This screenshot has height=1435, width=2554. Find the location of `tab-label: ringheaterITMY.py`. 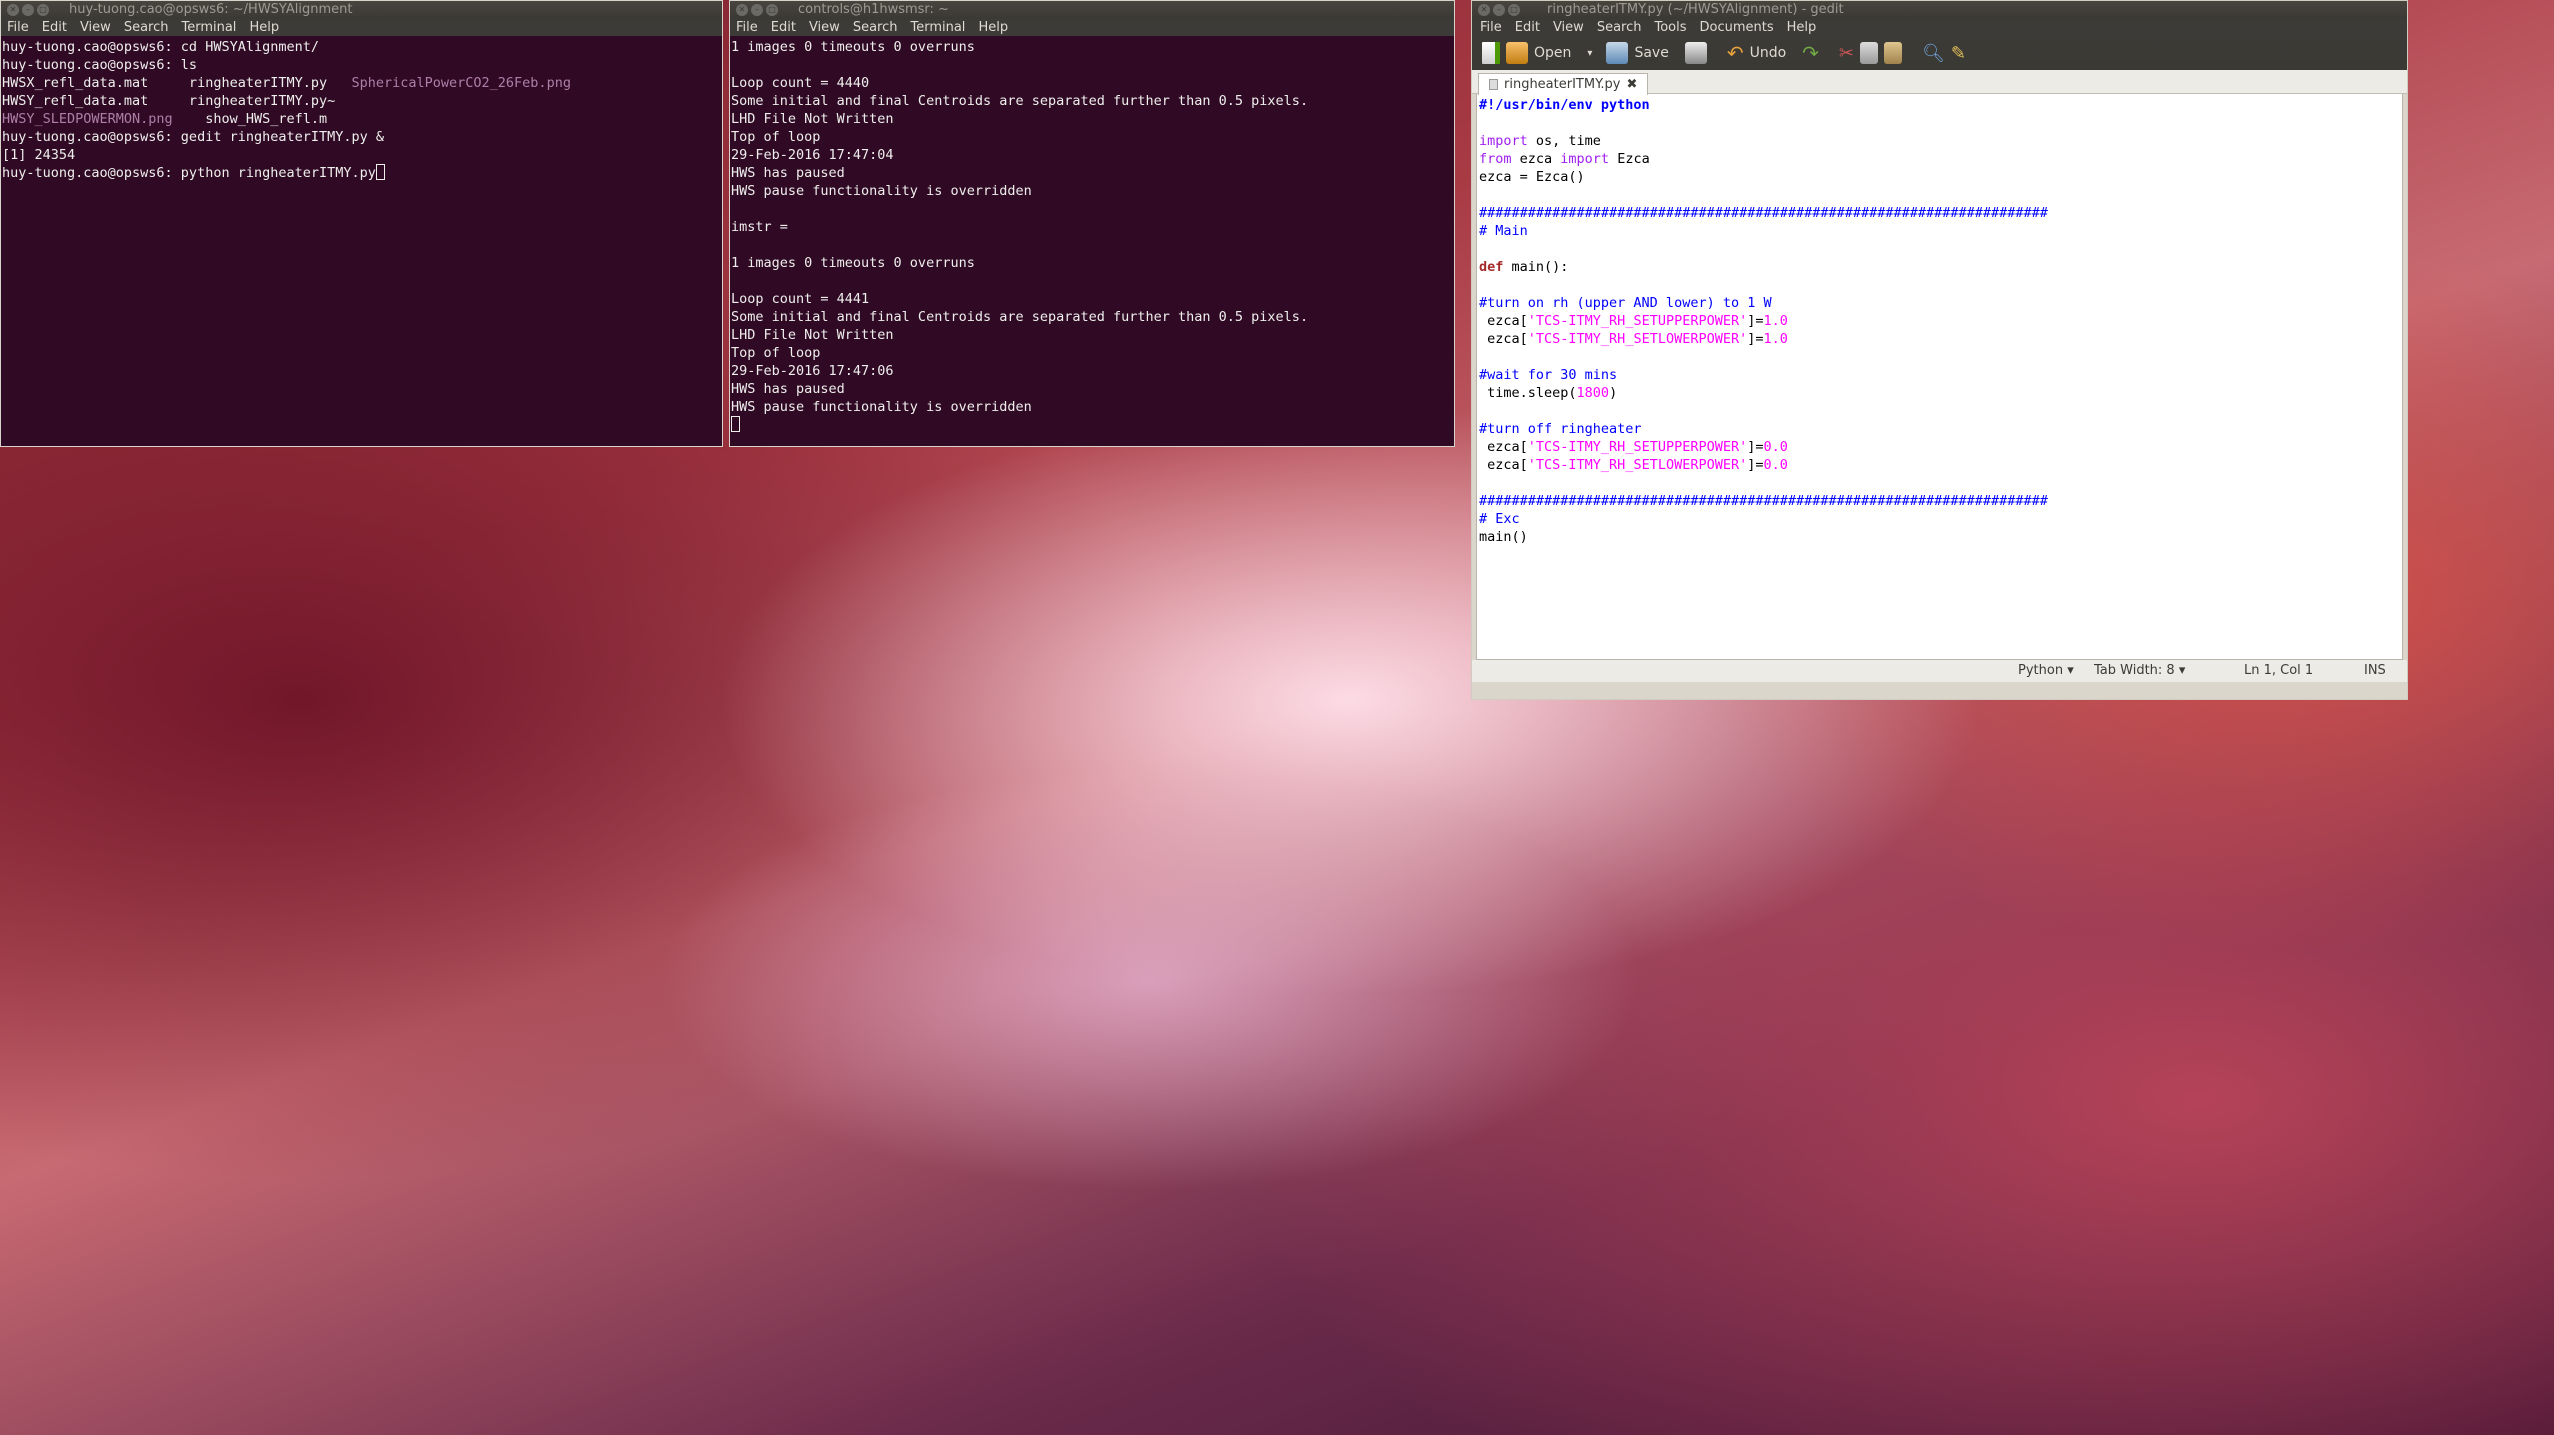

tab-label: ringheaterITMY.py is located at coordinates (1562, 84).